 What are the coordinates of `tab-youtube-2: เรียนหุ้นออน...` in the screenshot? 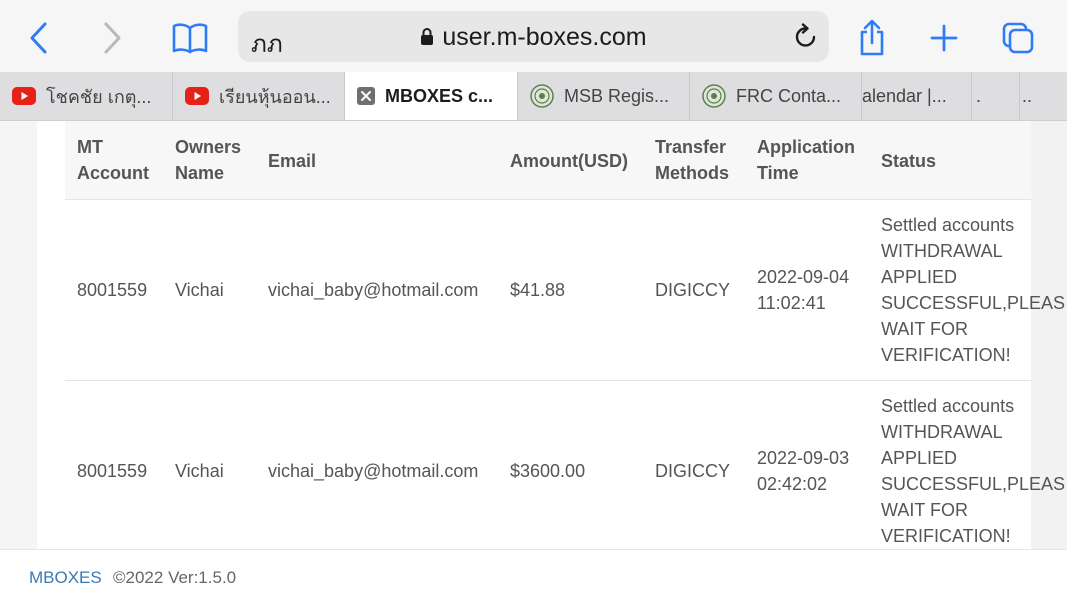 It's located at (259, 96).